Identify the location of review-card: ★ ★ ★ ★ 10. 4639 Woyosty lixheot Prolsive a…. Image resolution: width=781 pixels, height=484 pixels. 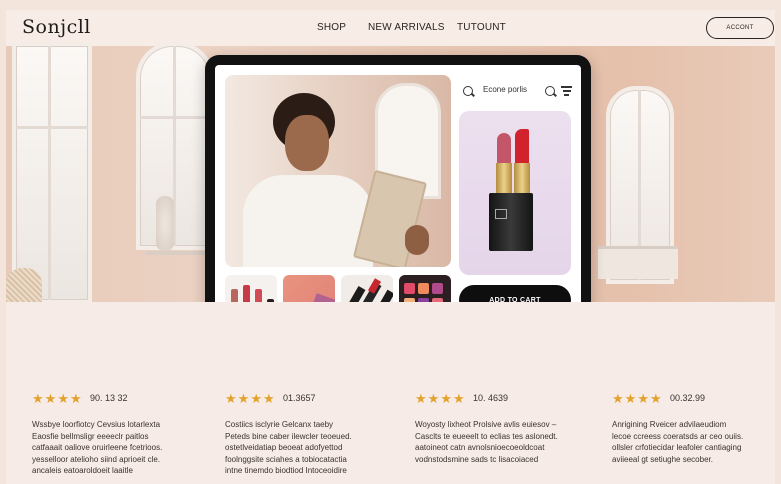
(500, 428).